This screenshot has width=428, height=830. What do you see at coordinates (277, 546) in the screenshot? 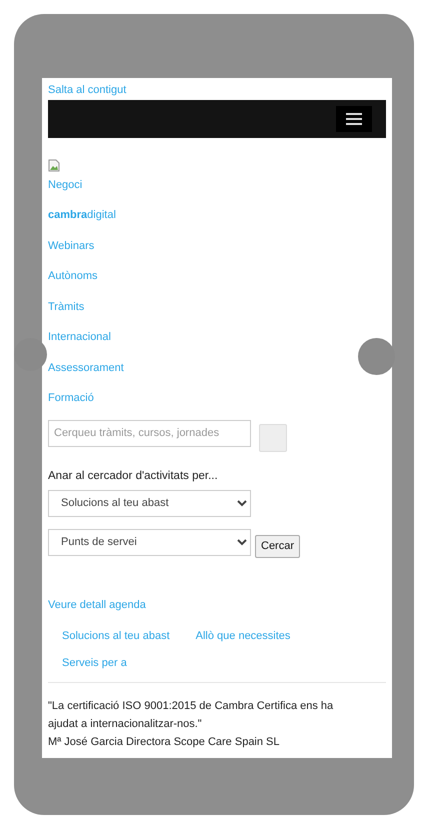
I see `search-button: Cercar` at bounding box center [277, 546].